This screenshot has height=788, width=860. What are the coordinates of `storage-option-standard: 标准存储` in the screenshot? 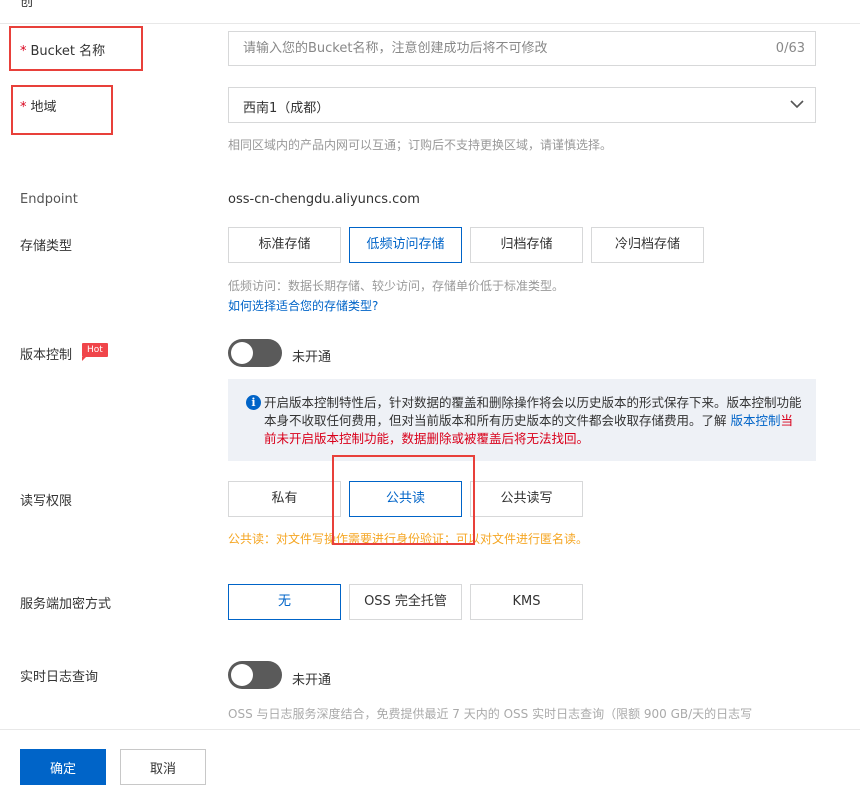 It's located at (284, 245).